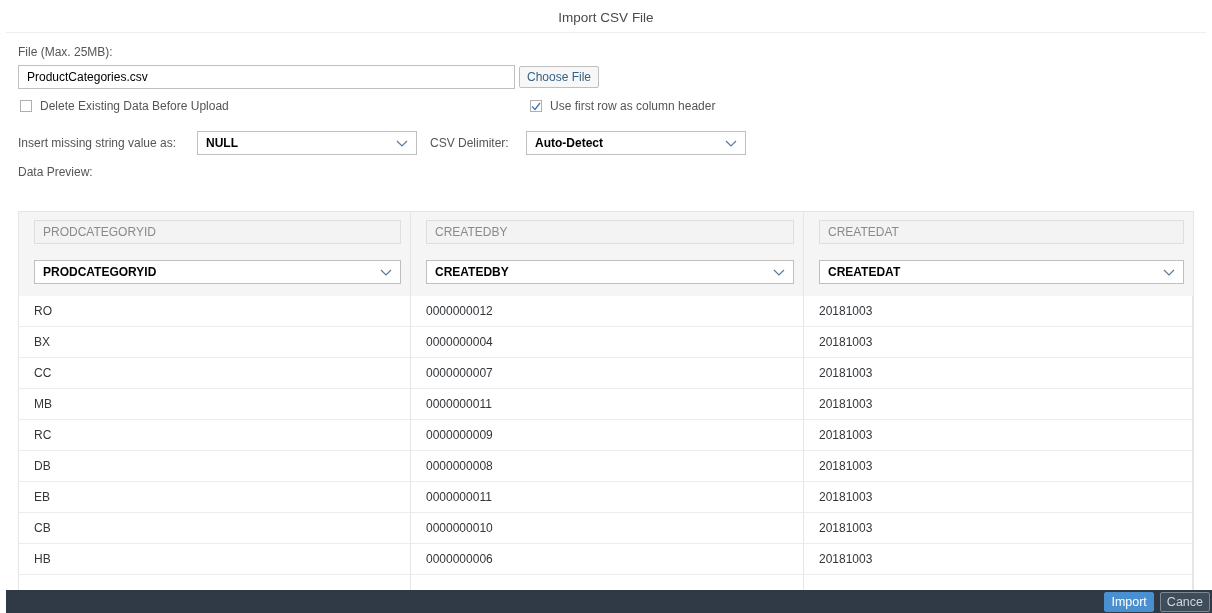 The image size is (1212, 613). Describe the element at coordinates (610, 232) in the screenshot. I see `source-column-field: CREATEDBY` at that location.